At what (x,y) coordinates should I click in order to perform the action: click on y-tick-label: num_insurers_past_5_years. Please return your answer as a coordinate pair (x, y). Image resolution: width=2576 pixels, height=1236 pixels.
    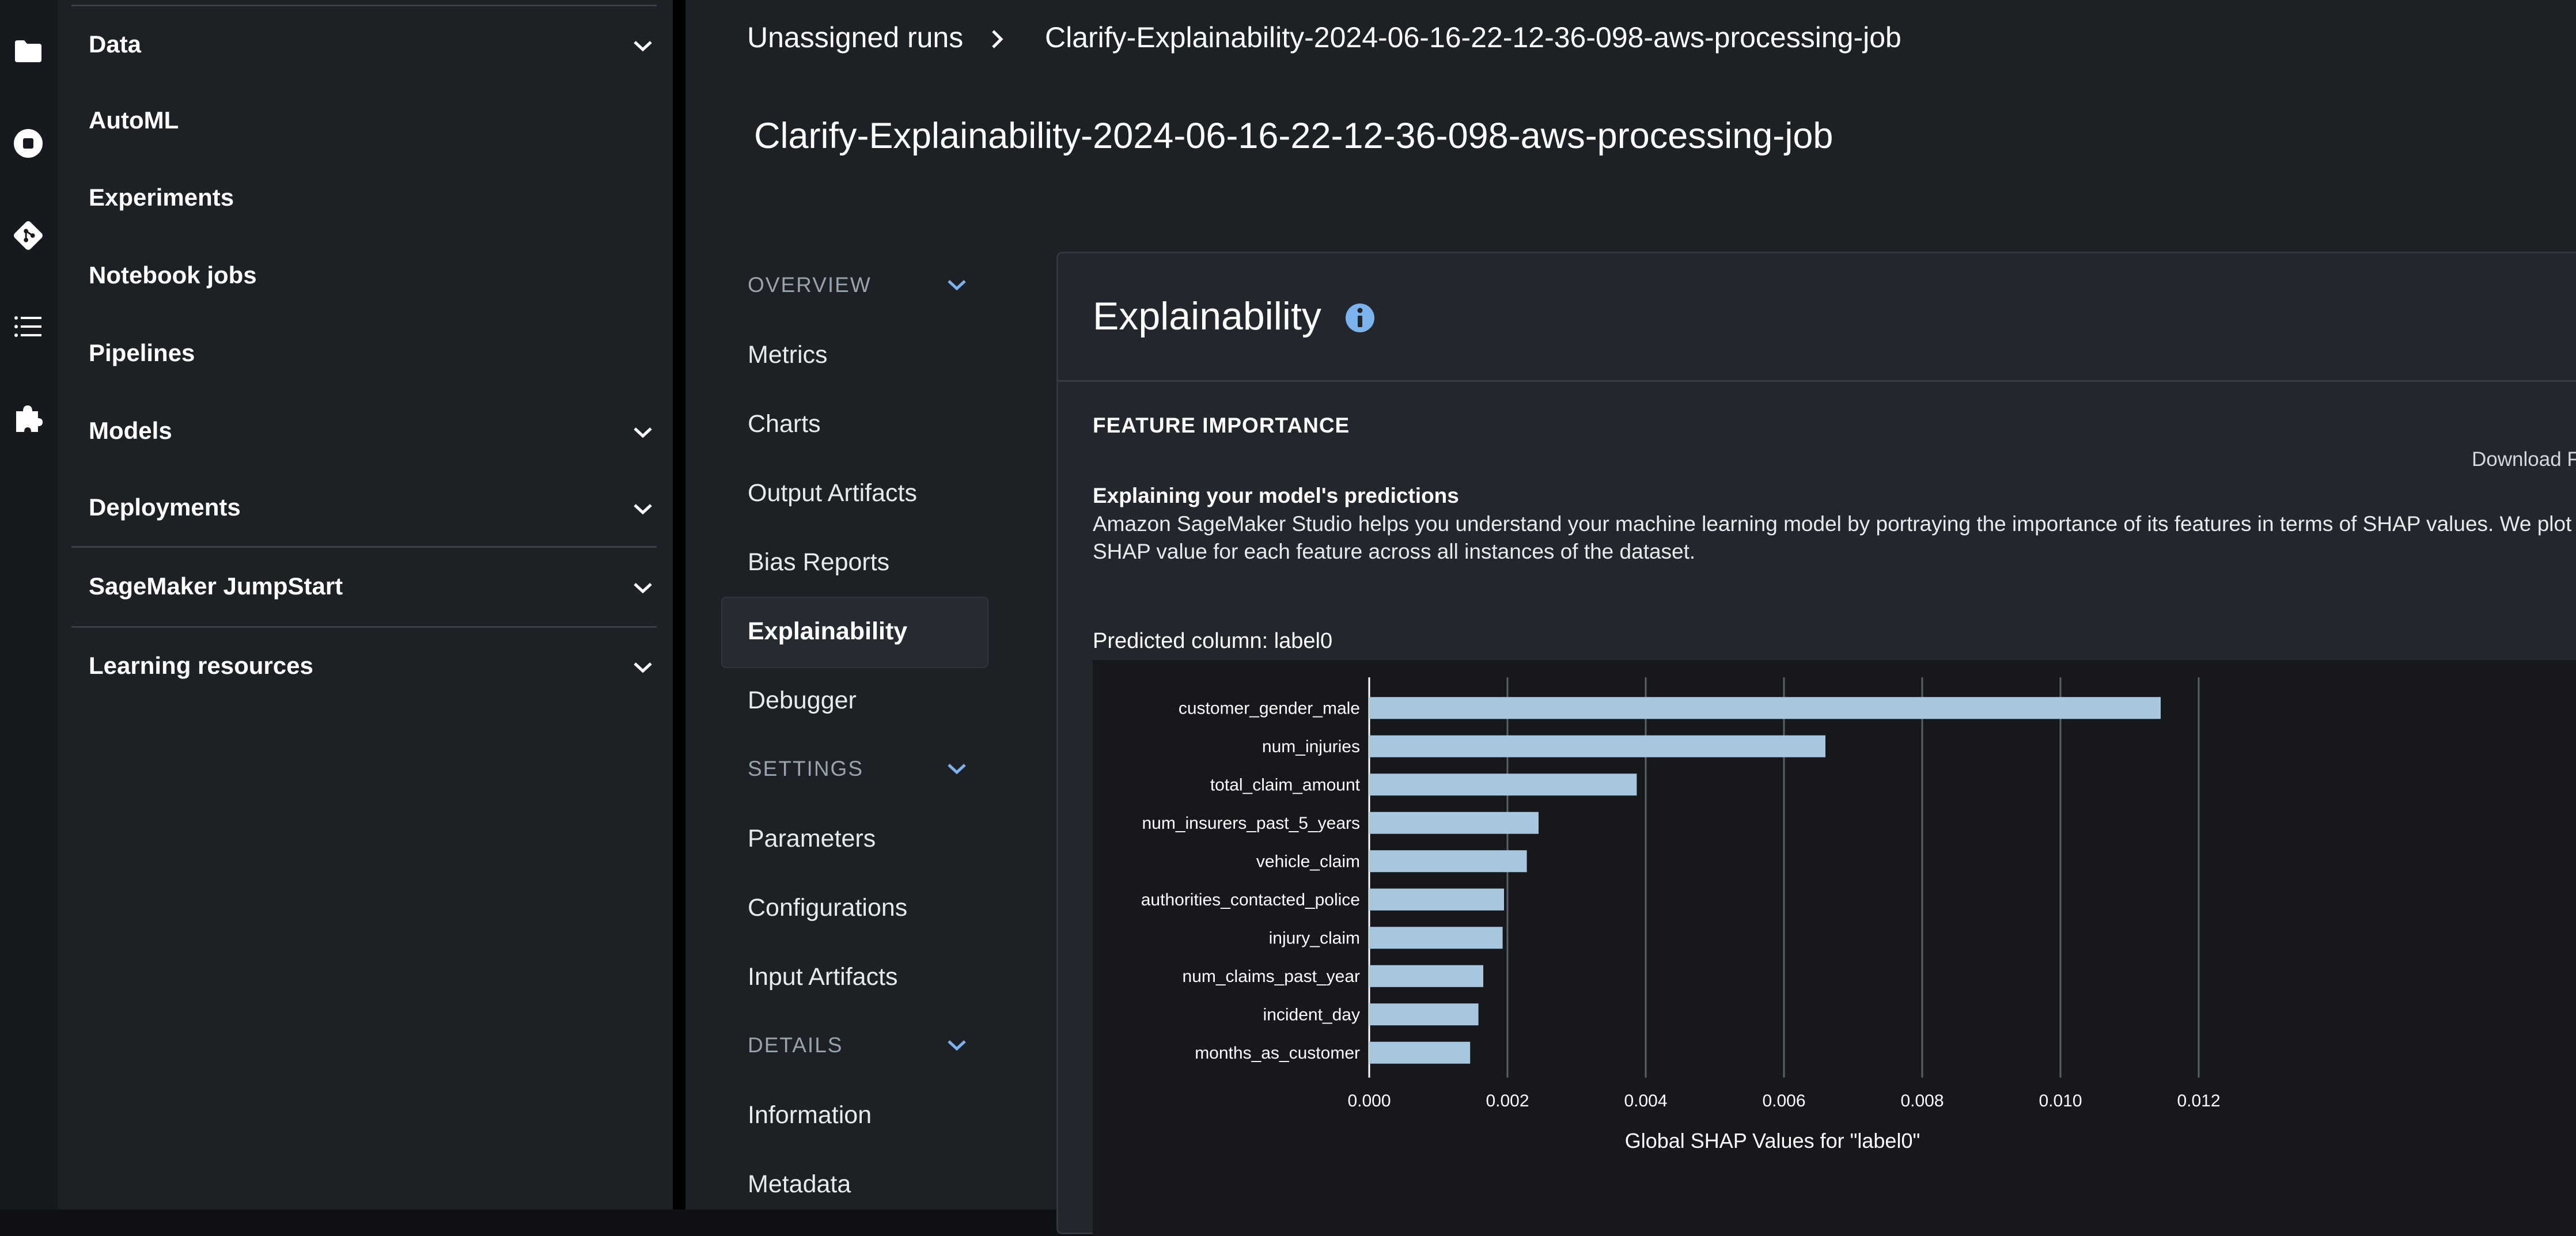
    Looking at the image, I should click on (1251, 823).